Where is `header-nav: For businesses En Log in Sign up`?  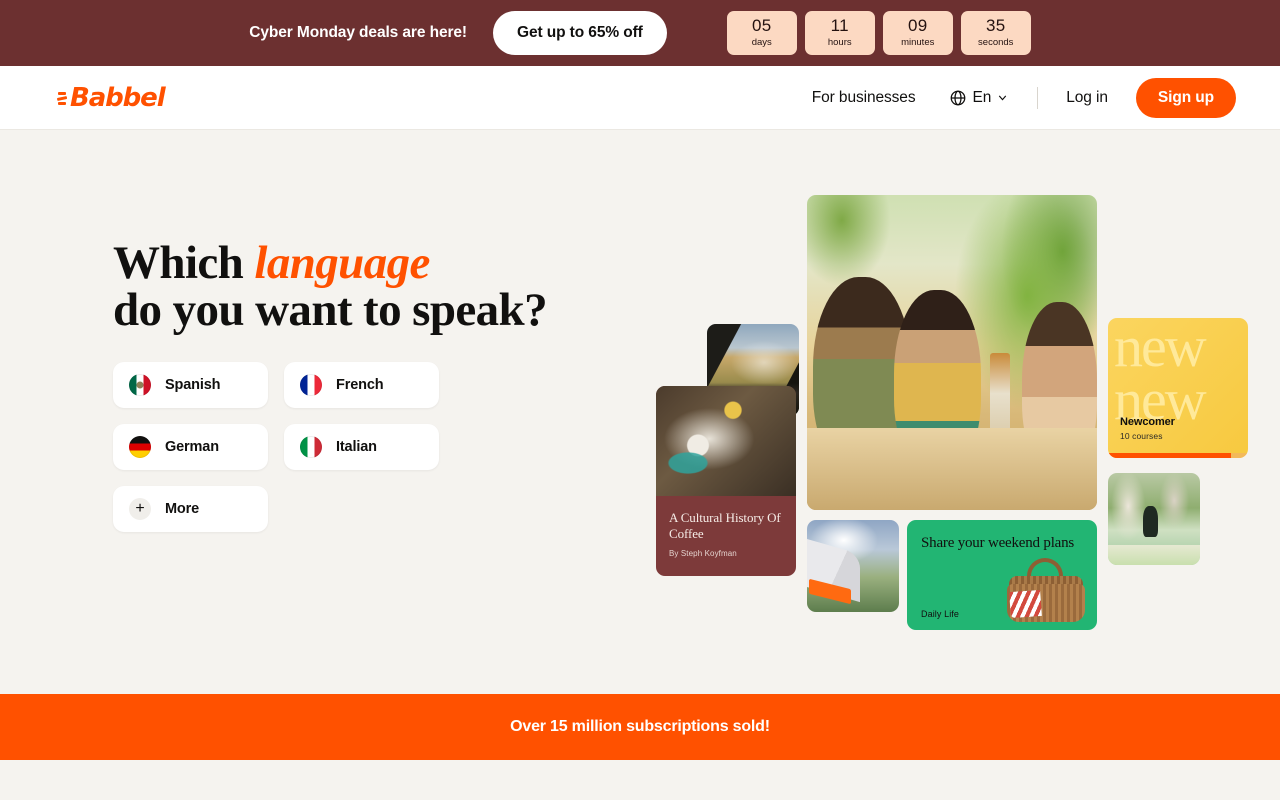 header-nav: For businesses En Log in Sign up is located at coordinates (1024, 97).